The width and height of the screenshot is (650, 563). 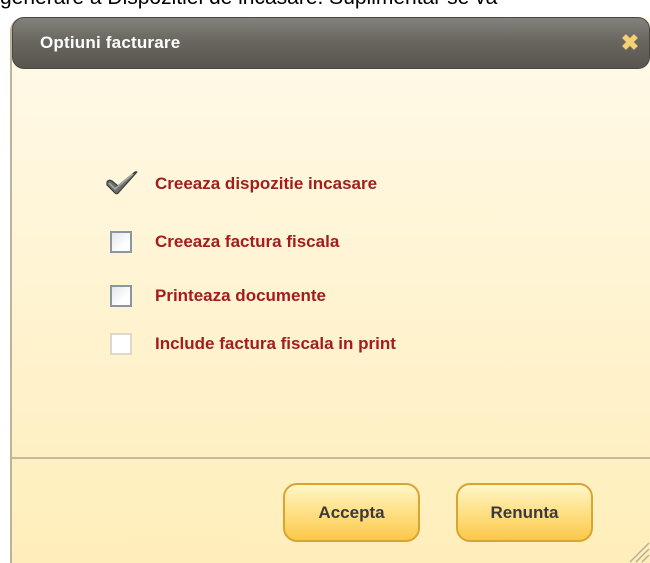 I want to click on checkmark-icon, so click(x=122, y=186).